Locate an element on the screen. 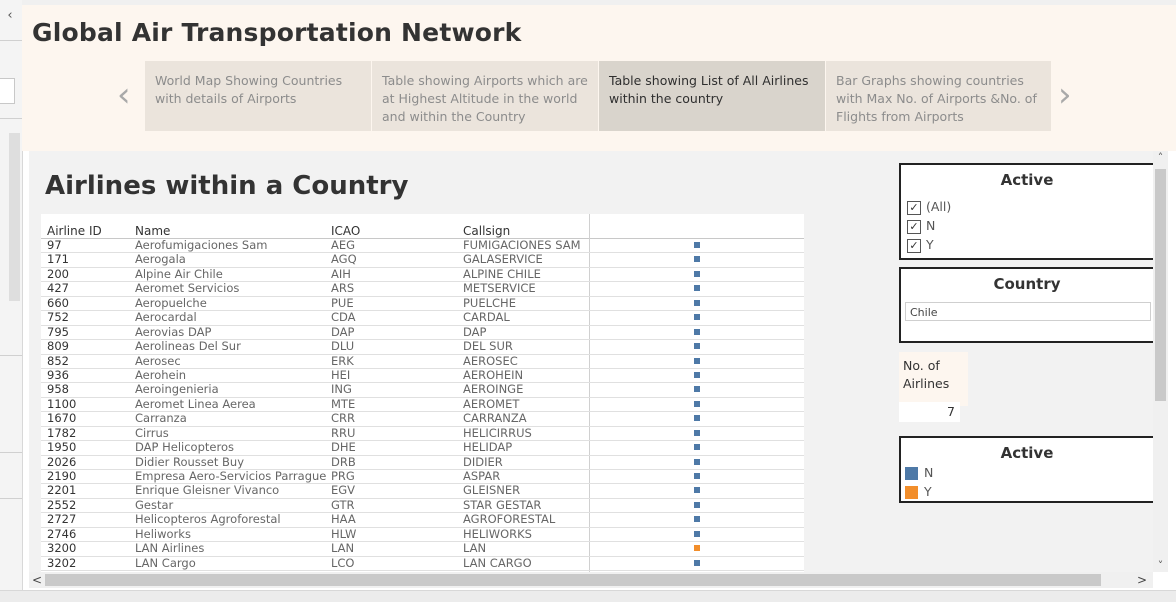 This screenshot has height=602, width=1176. airline-id-cell: 2552 is located at coordinates (62, 505).